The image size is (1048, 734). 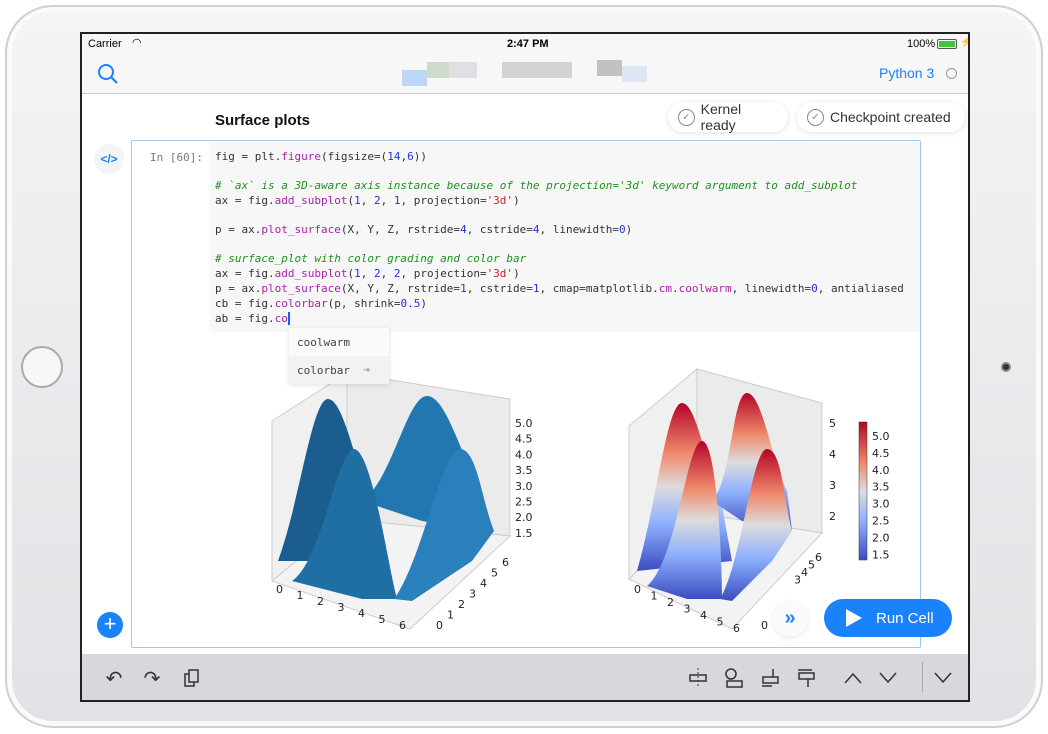 I want to click on insert-cell-icon, so click(x=734, y=678).